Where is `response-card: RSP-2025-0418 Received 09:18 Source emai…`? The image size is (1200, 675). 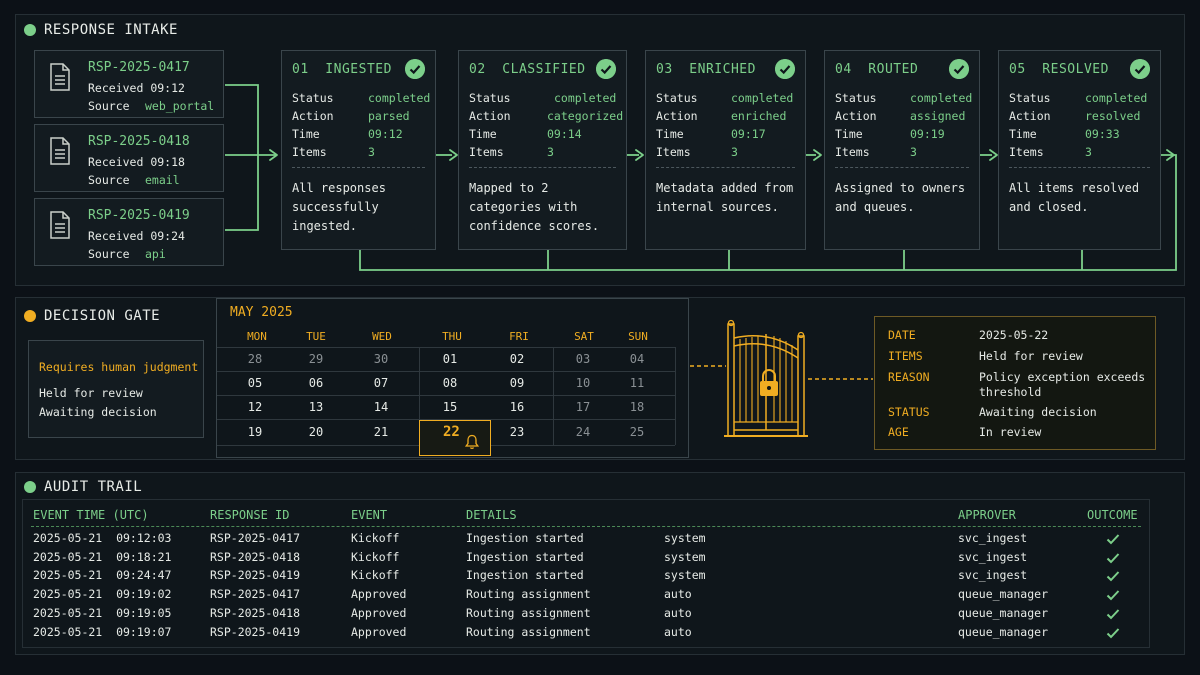
response-card: RSP-2025-0418 Received 09:18 Source emai… is located at coordinates (129, 158).